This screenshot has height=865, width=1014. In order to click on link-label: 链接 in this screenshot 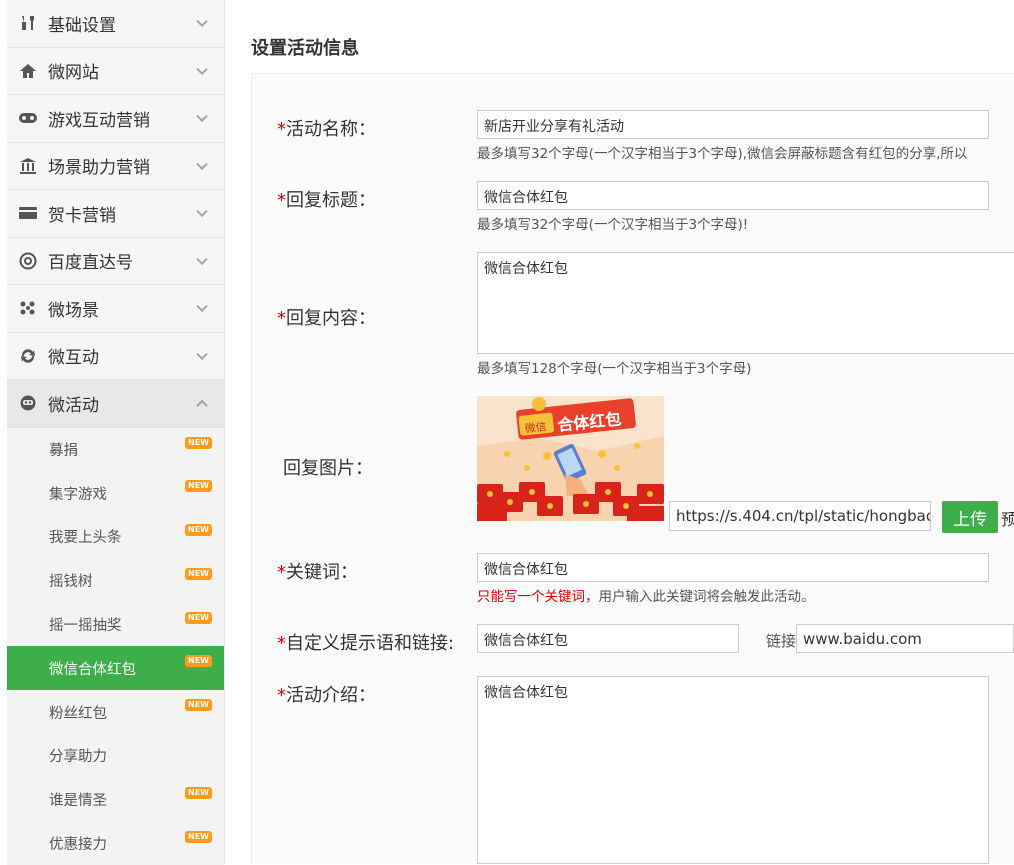, I will do `click(781, 641)`.